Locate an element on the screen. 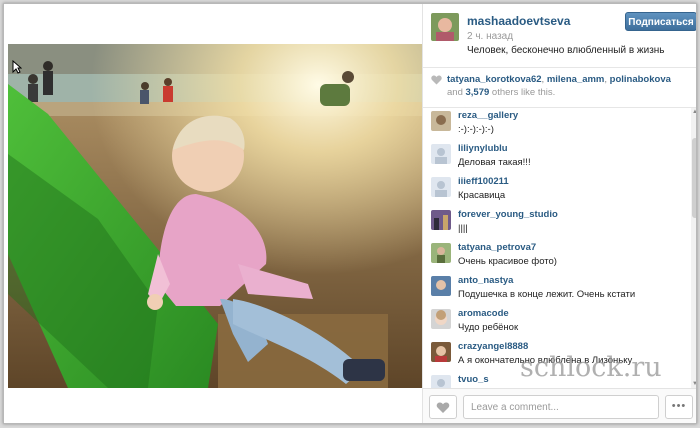 The image size is (700, 428). comment-input is located at coordinates (561, 407).